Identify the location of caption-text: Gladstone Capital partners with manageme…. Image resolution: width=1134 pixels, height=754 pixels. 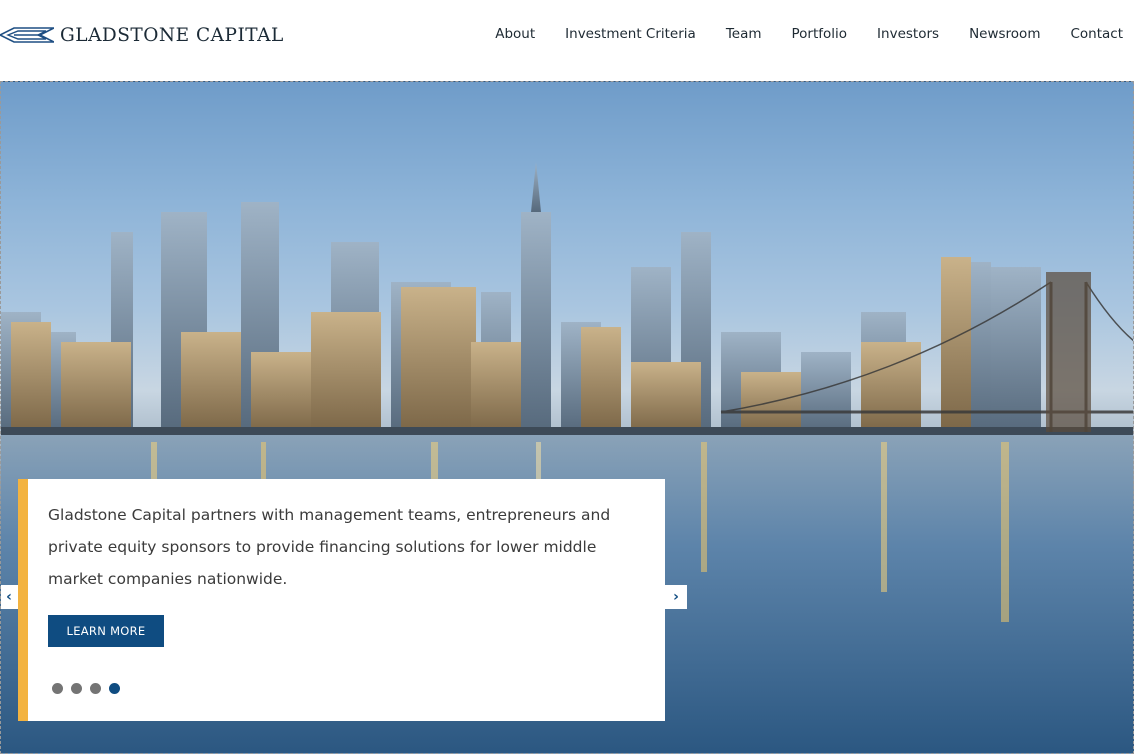
(329, 547).